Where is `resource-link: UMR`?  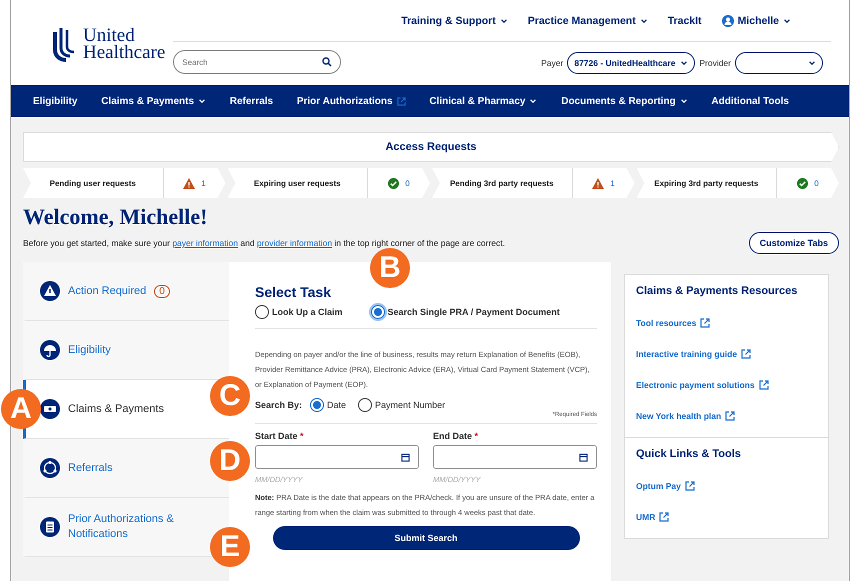
resource-link: UMR is located at coordinates (726, 516).